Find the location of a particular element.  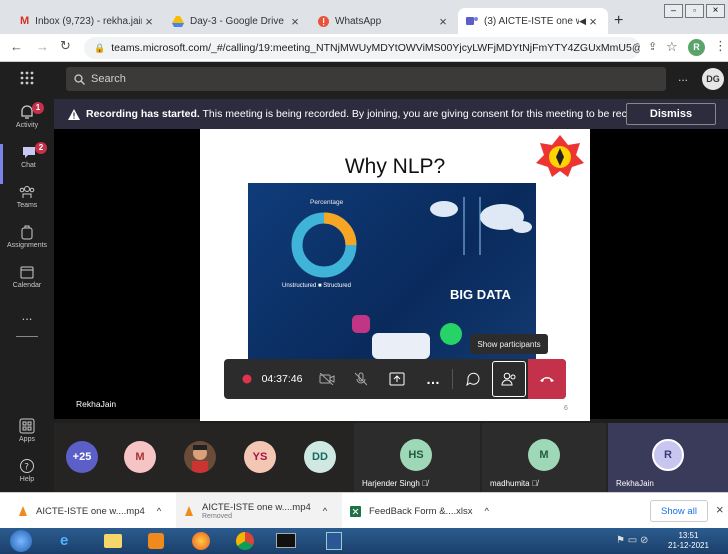

participant-name: madhumita 🎙̸ is located at coordinates (514, 483).